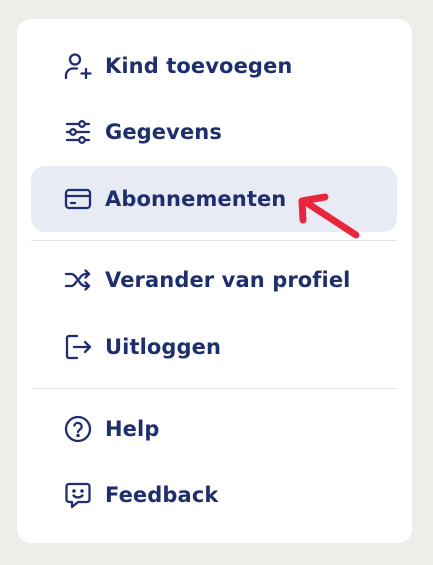 Image resolution: width=433 pixels, height=565 pixels. What do you see at coordinates (214, 388) in the screenshot?
I see `menu-divider` at bounding box center [214, 388].